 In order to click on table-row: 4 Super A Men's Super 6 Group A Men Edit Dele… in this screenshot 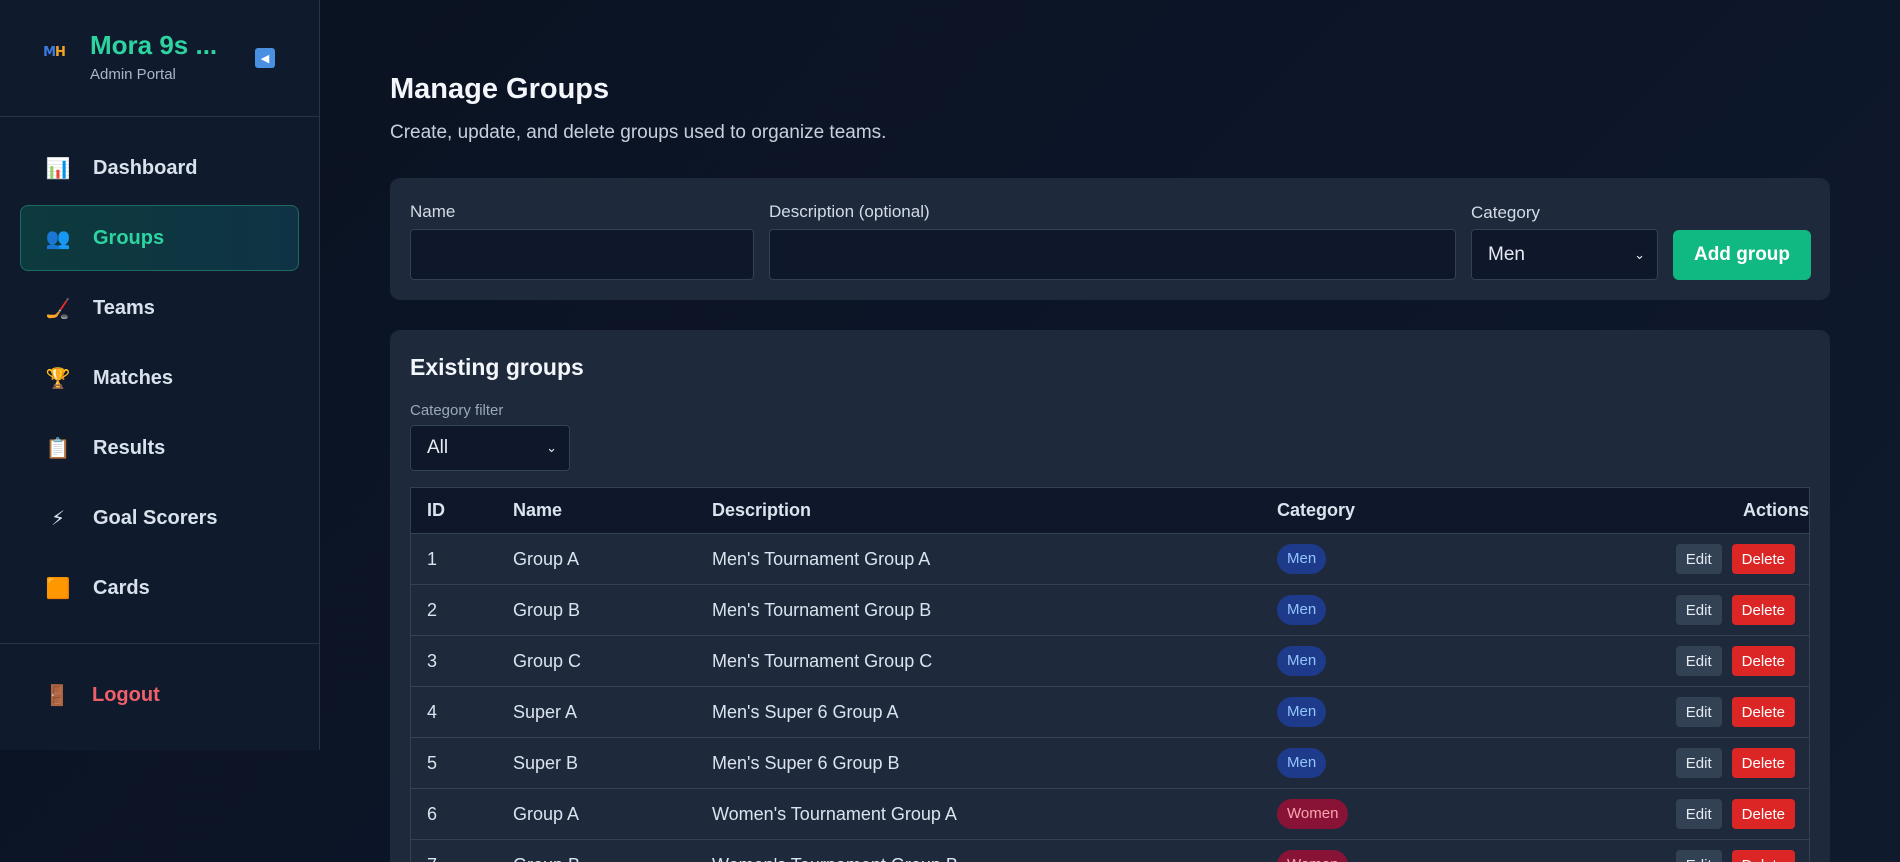, I will do `click(1110, 712)`.